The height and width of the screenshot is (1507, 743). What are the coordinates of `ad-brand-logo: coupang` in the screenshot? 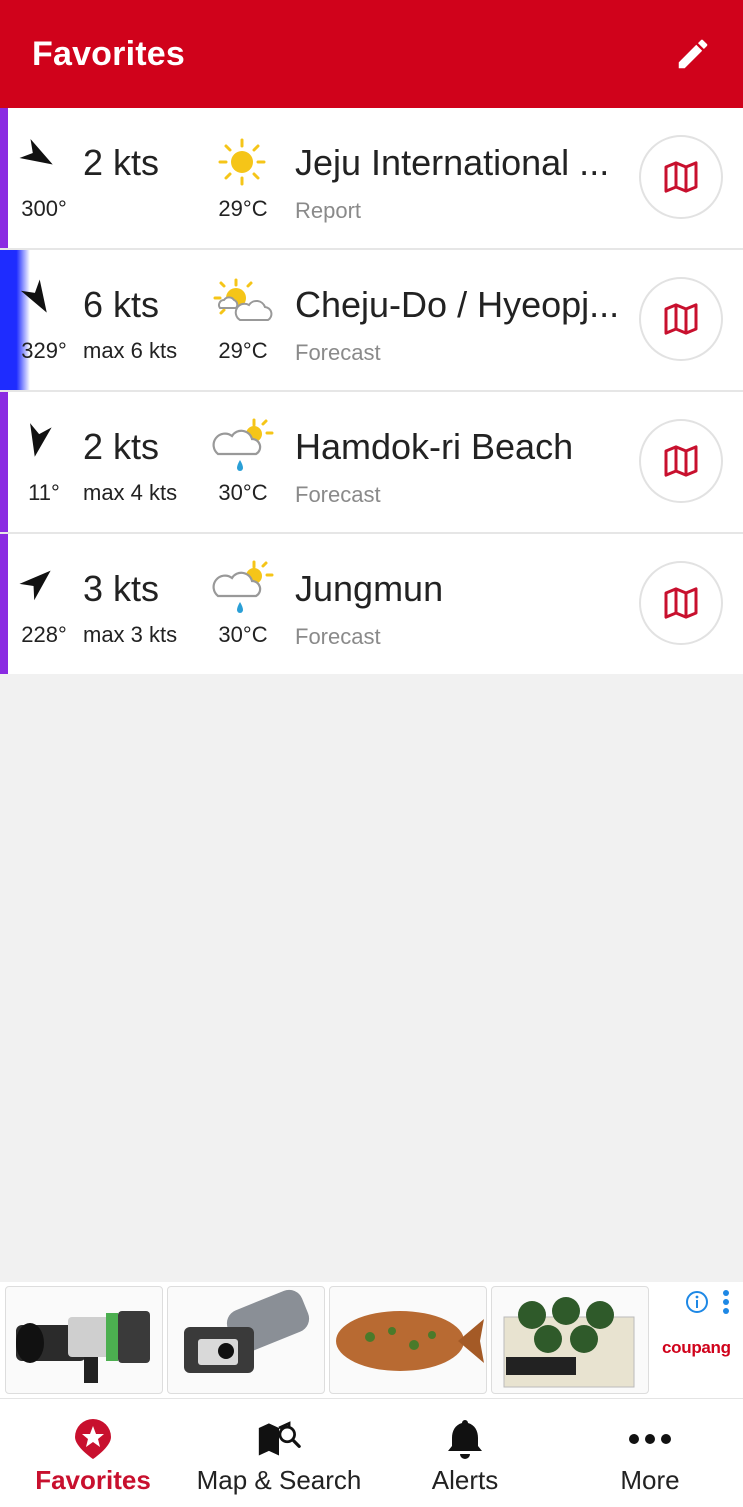 It's located at (696, 1348).